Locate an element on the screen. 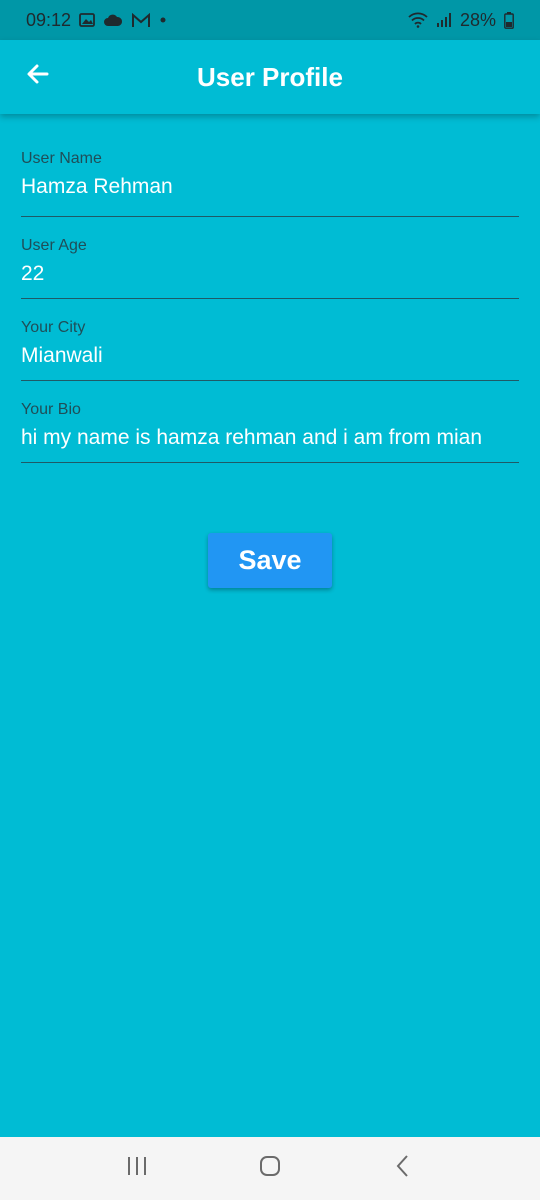 This screenshot has height=1200, width=540. cloud-icon is located at coordinates (113, 20).